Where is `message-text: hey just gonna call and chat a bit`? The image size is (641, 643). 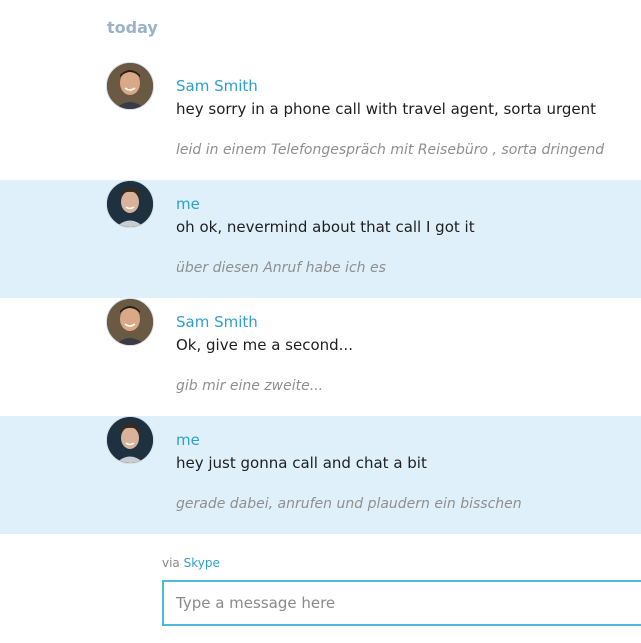 message-text: hey just gonna call and chat a bit is located at coordinates (301, 463).